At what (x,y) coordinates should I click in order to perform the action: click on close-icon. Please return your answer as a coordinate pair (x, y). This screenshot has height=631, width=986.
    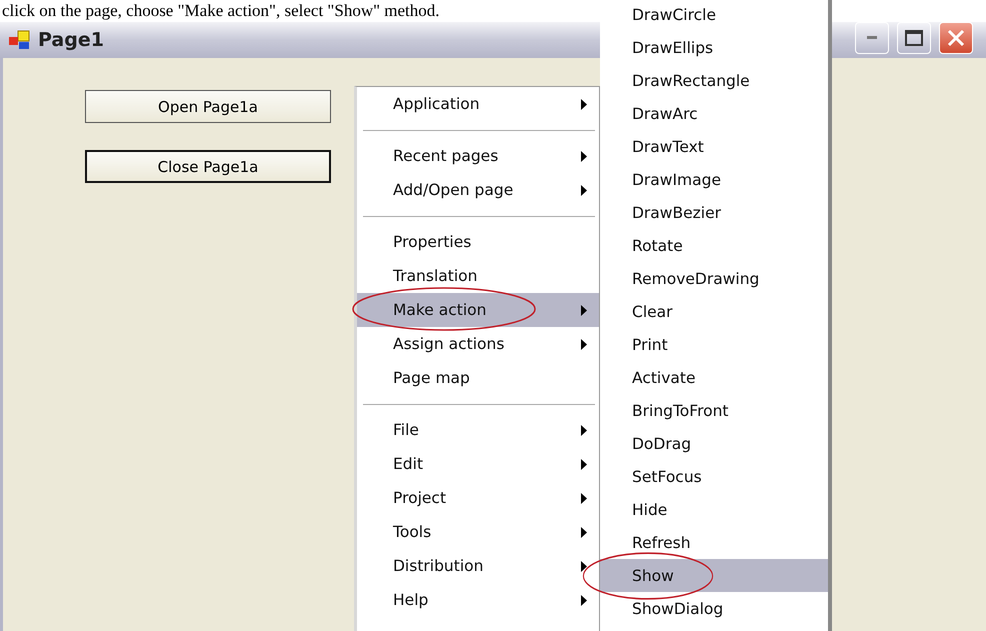
    Looking at the image, I should click on (956, 38).